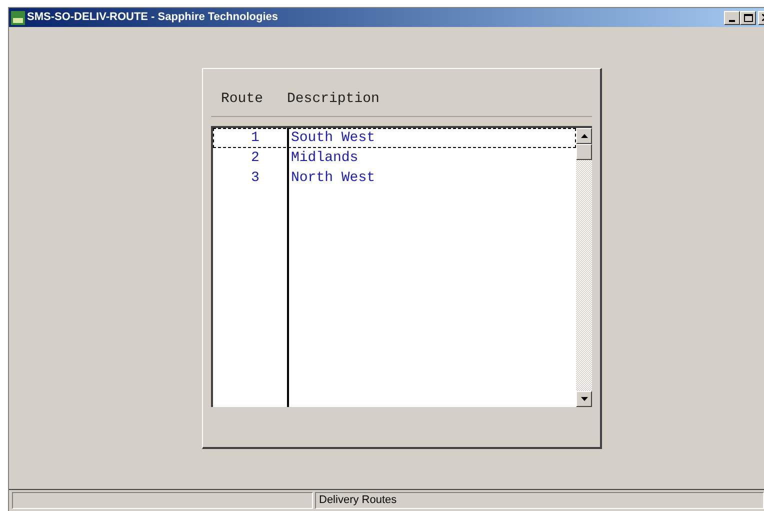 The width and height of the screenshot is (764, 511). I want to click on table-row: 3 North West, so click(394, 178).